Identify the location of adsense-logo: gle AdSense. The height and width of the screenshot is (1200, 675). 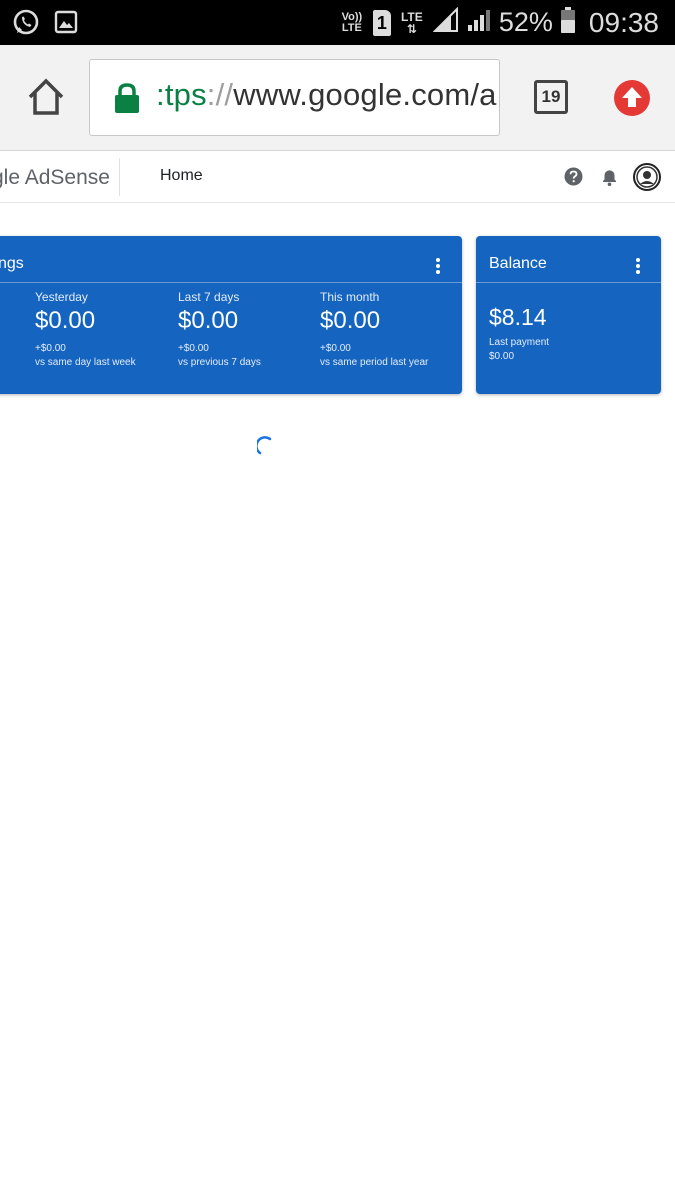
(55, 178).